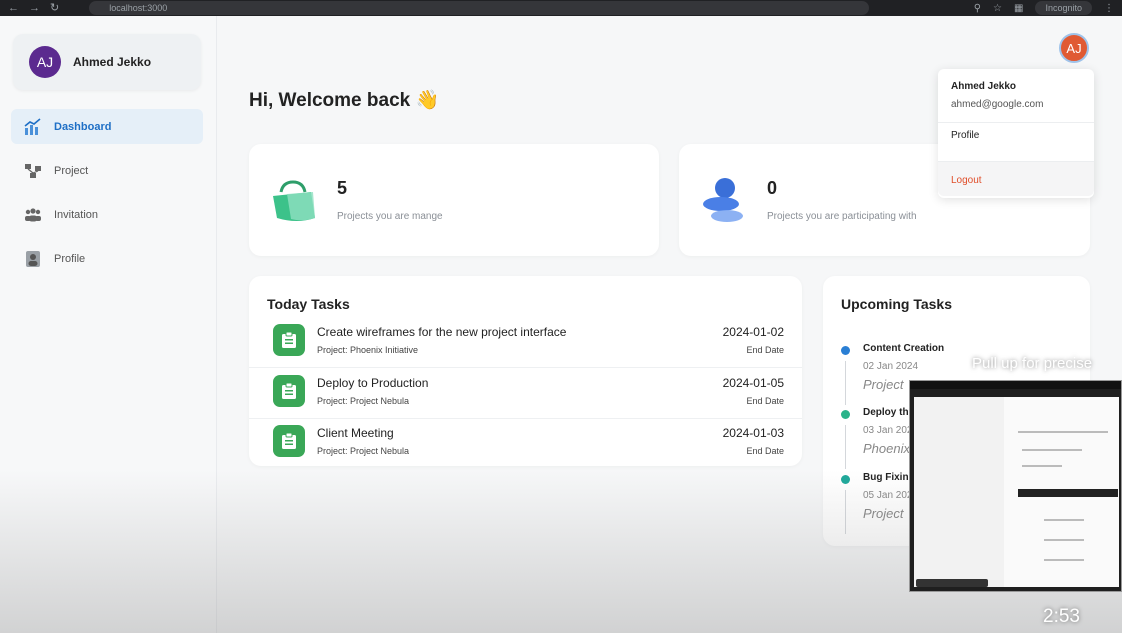 This screenshot has width=1122, height=633. I want to click on preview-sidebar, so click(959, 492).